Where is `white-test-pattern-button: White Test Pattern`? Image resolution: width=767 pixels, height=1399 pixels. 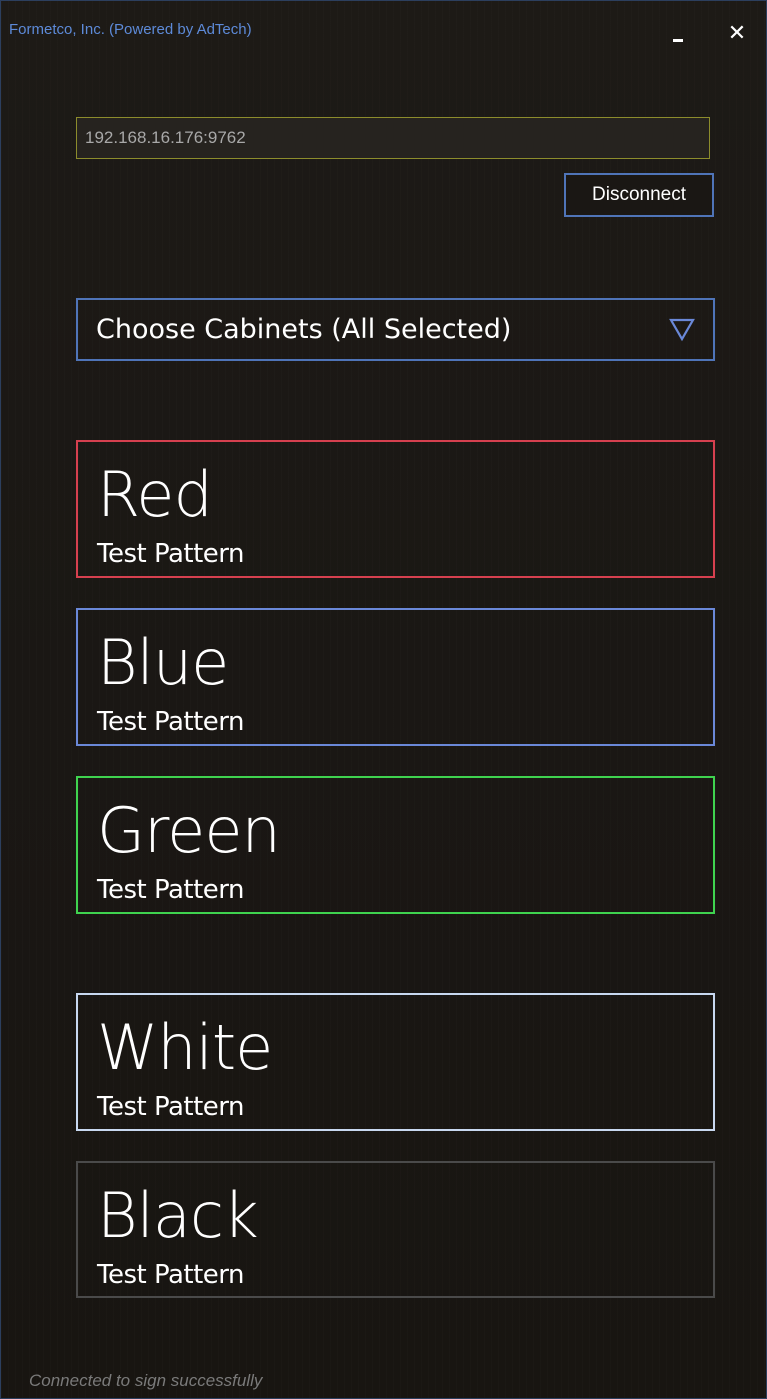 white-test-pattern-button: White Test Pattern is located at coordinates (395, 1062).